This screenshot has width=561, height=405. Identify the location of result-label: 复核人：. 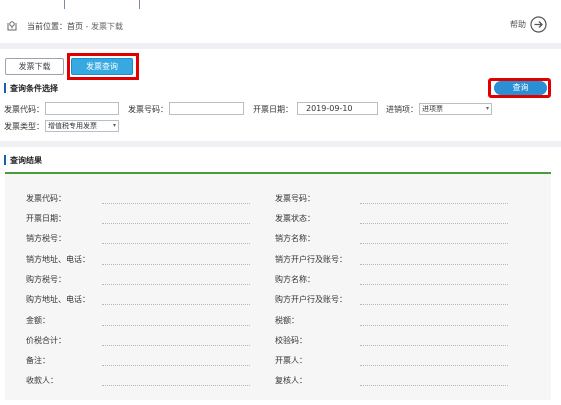
(291, 380).